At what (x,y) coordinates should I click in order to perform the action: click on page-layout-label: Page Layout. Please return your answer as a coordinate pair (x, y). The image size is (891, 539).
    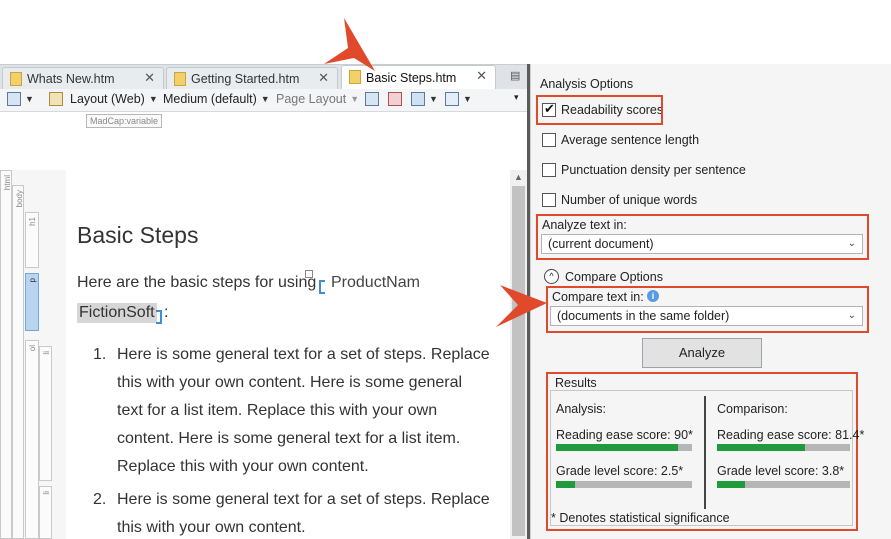
    Looking at the image, I should click on (311, 99).